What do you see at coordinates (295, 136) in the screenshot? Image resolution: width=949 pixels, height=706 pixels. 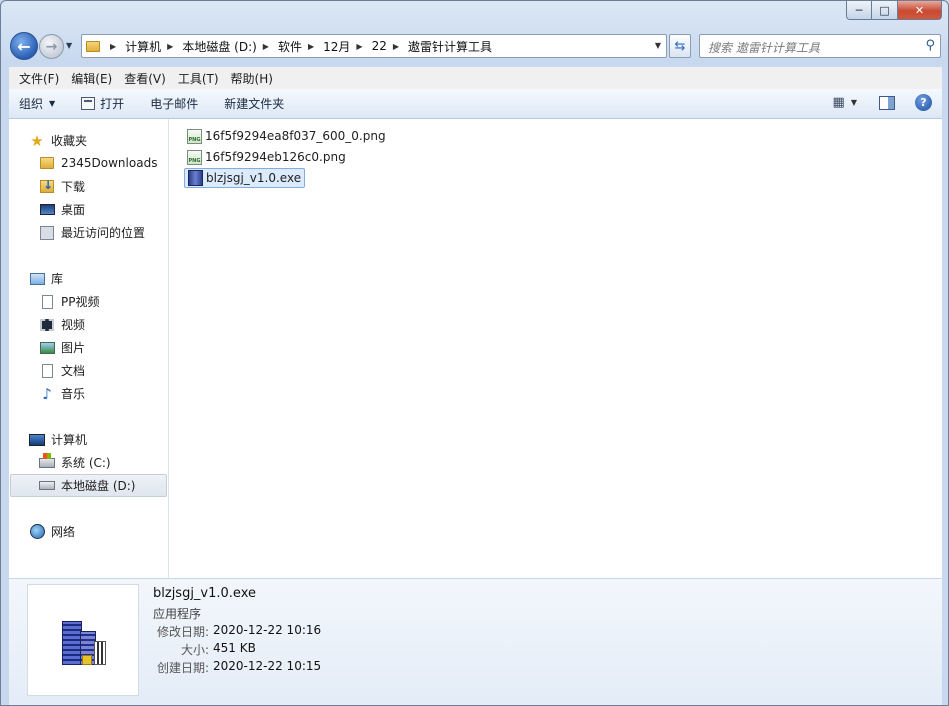 I see `file-name: 16f5f9294ea8f037_600_0.png` at bounding box center [295, 136].